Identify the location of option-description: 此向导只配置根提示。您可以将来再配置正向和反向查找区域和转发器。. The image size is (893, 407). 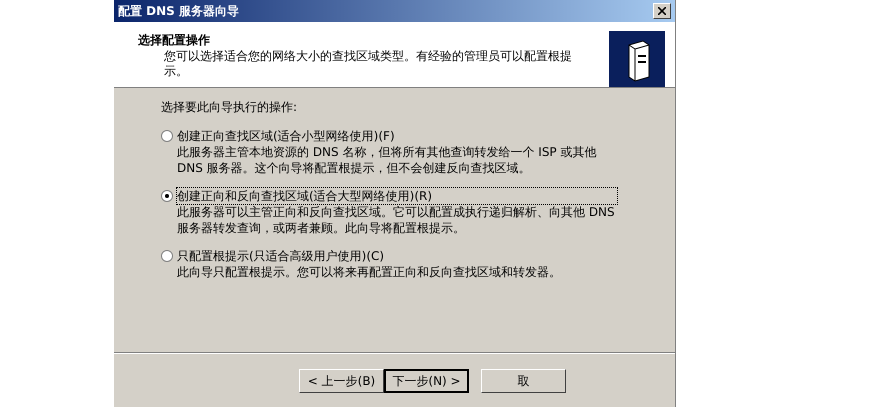
(369, 272).